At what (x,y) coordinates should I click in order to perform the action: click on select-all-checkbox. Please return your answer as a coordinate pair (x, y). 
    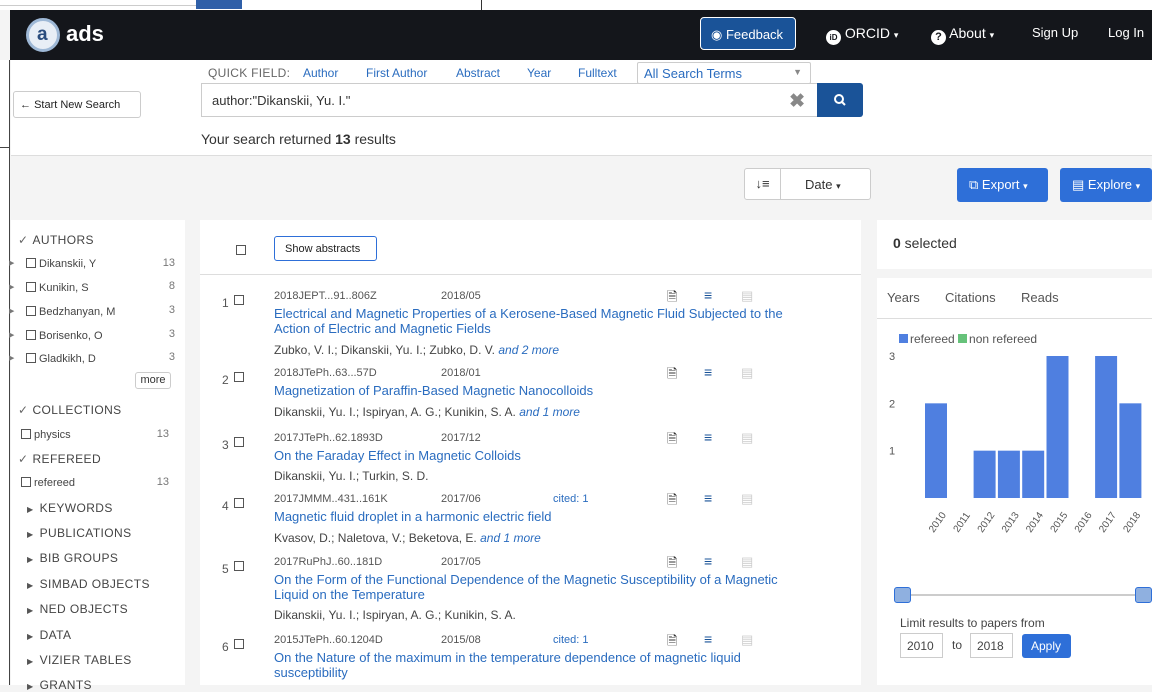
    Looking at the image, I should click on (241, 250).